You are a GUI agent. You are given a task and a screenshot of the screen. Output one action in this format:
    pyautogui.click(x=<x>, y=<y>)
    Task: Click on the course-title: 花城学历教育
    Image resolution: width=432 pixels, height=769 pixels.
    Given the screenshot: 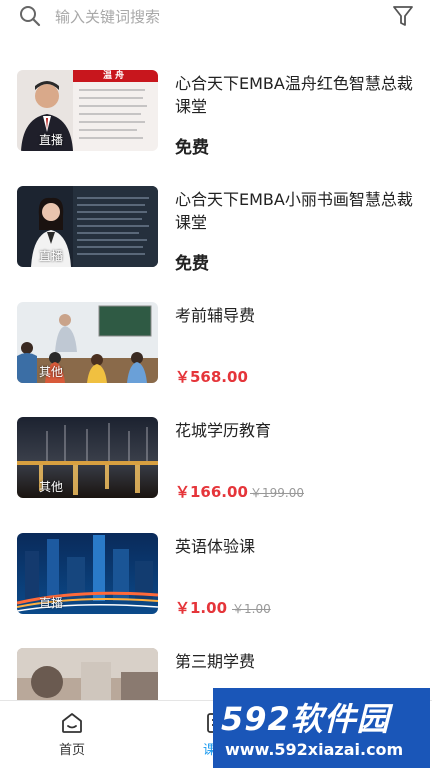 What is the action you would take?
    pyautogui.click(x=223, y=430)
    